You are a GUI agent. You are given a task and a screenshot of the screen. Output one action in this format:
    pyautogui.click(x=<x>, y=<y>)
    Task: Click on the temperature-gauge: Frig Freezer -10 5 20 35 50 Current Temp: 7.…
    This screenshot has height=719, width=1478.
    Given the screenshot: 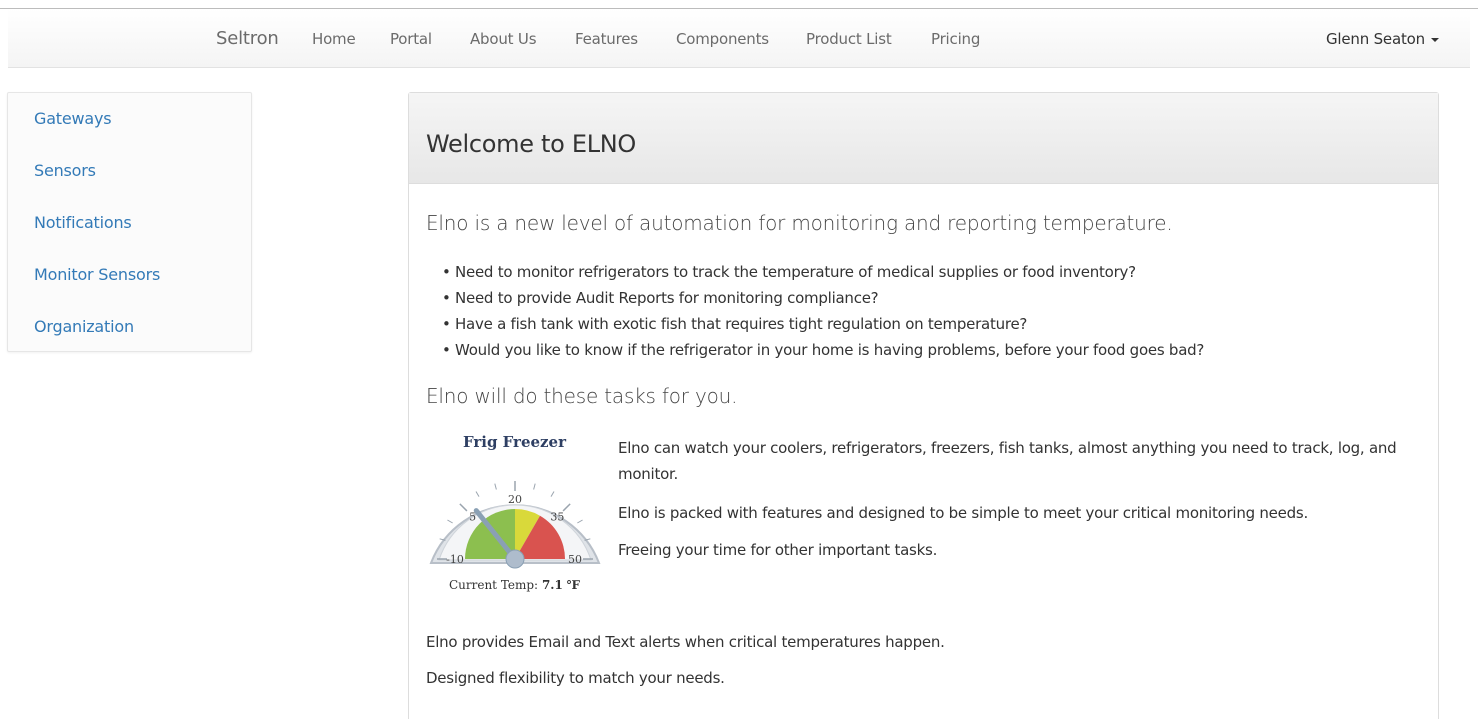 What is the action you would take?
    pyautogui.click(x=514, y=514)
    